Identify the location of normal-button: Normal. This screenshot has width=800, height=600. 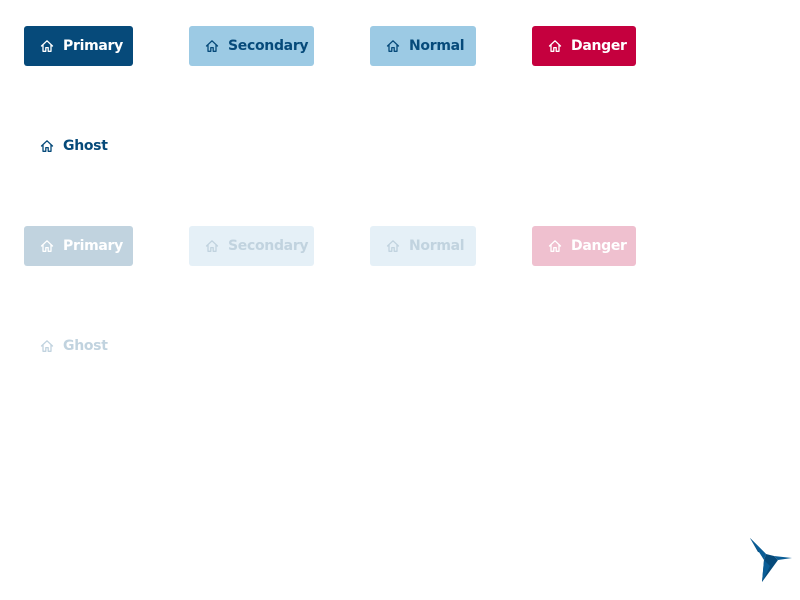
(423, 46).